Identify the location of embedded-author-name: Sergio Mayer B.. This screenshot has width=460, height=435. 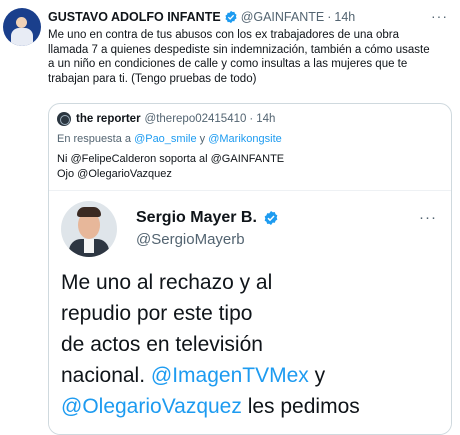
(196, 217).